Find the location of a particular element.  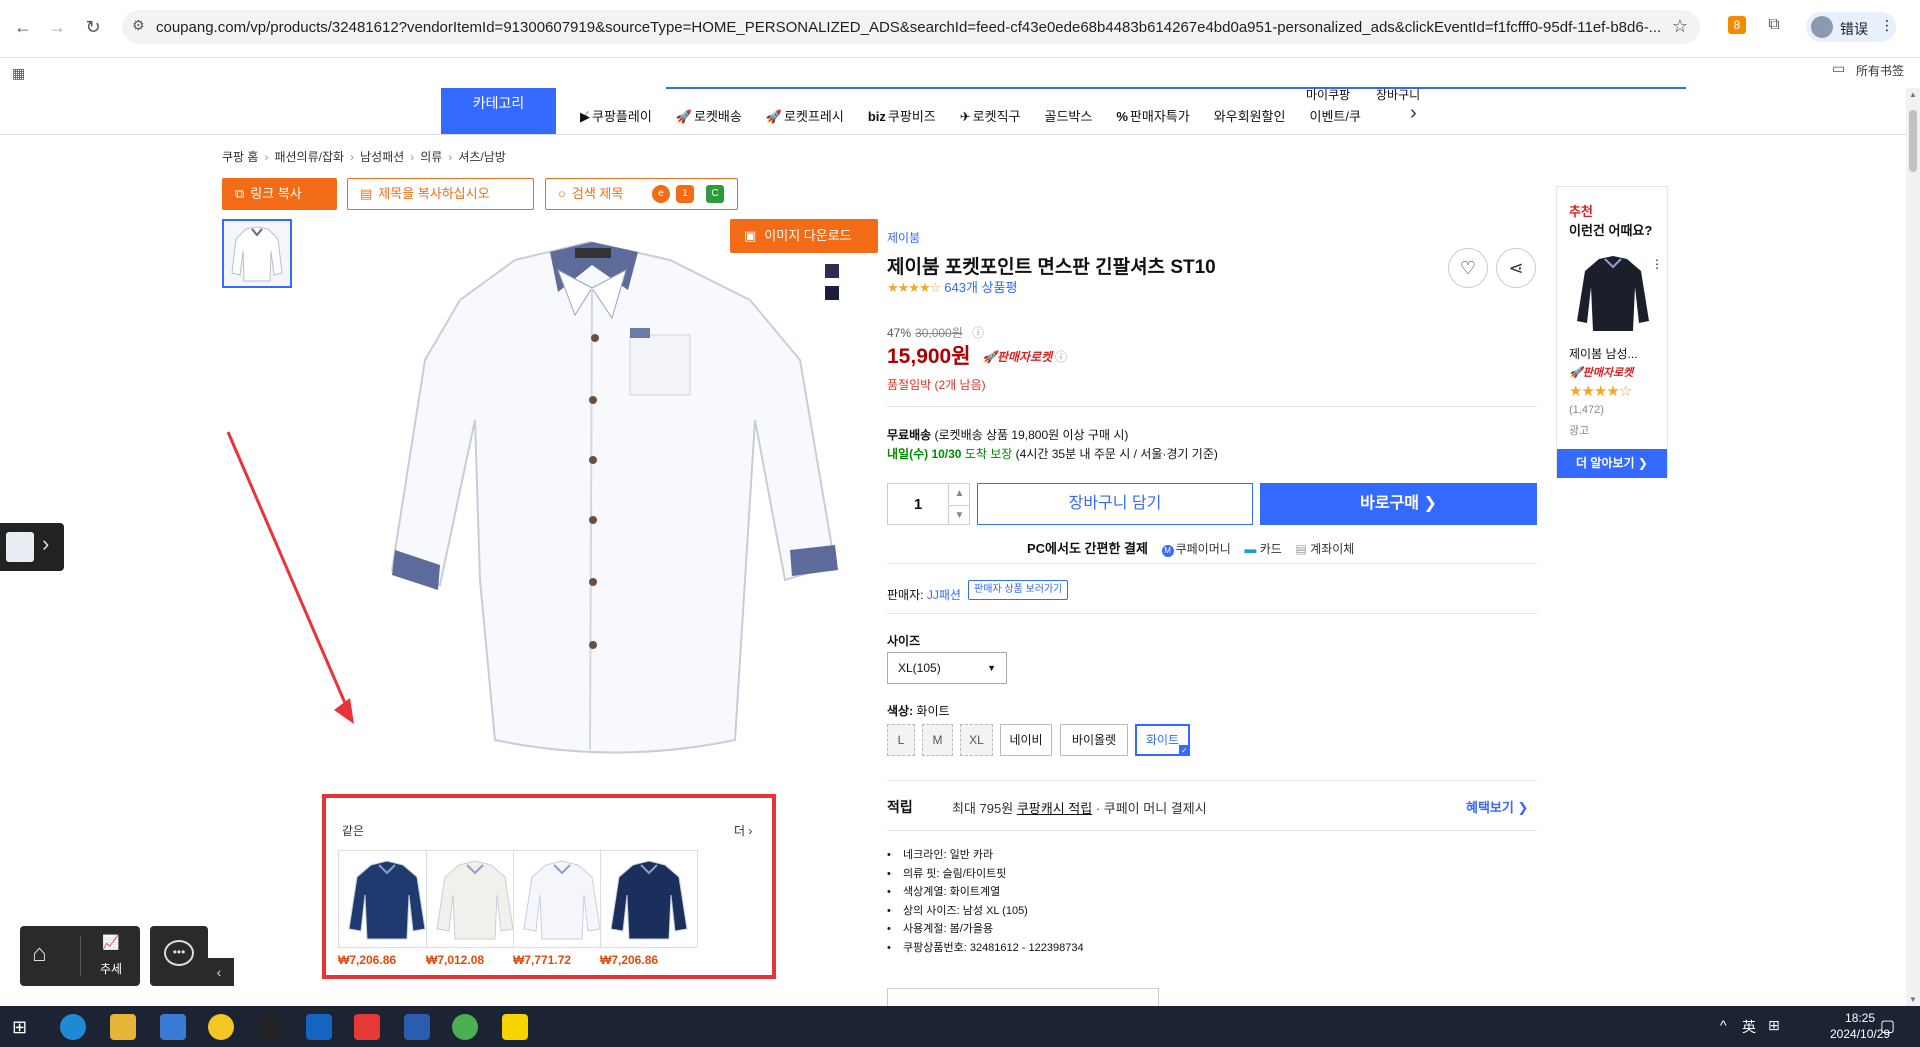

seller-name-link: JJ패션 is located at coordinates (944, 595).